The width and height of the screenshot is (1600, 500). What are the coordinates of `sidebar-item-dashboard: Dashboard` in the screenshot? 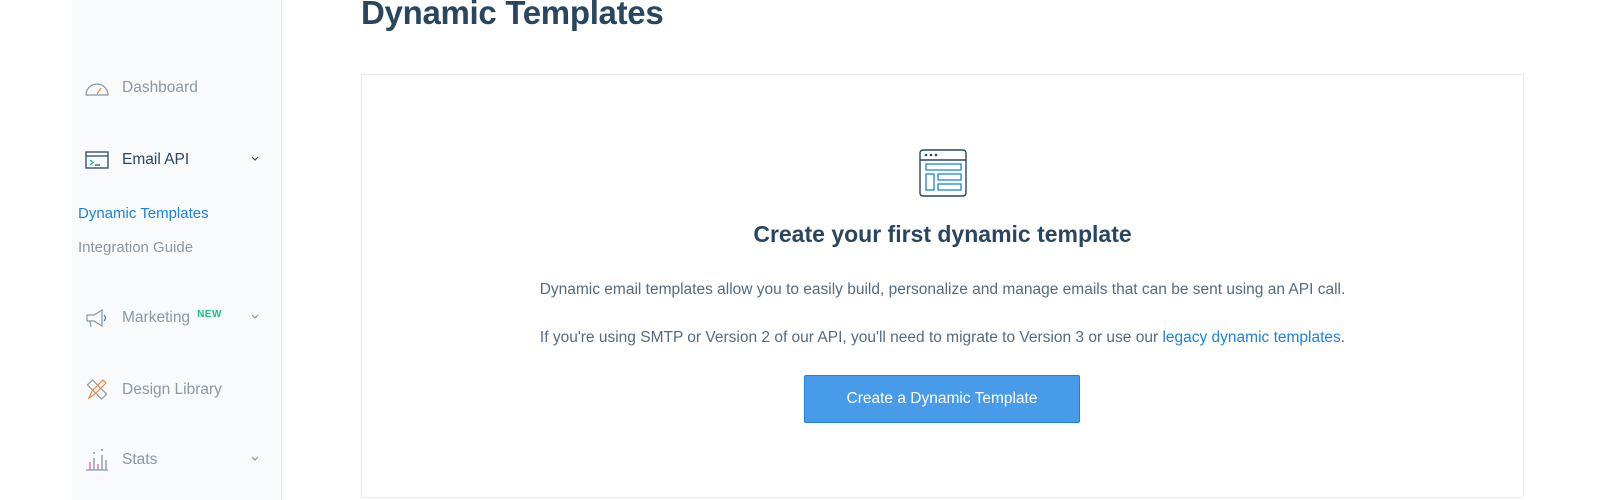 It's located at (177, 88).